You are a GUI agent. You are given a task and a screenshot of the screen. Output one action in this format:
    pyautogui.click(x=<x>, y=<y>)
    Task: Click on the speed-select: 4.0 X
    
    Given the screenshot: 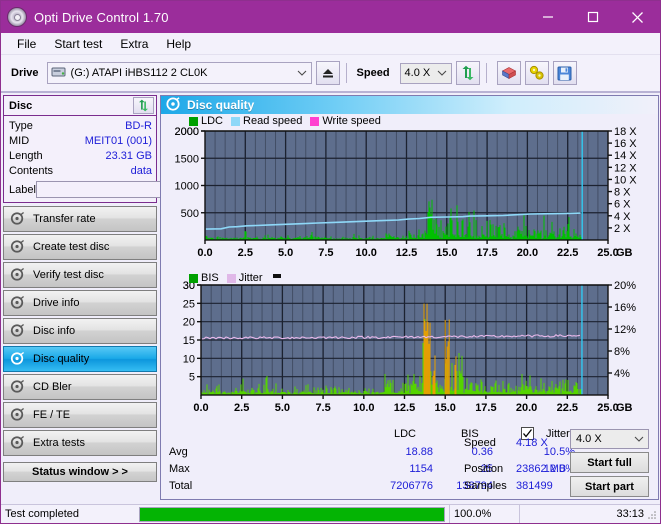 What is the action you would take?
    pyautogui.click(x=425, y=73)
    